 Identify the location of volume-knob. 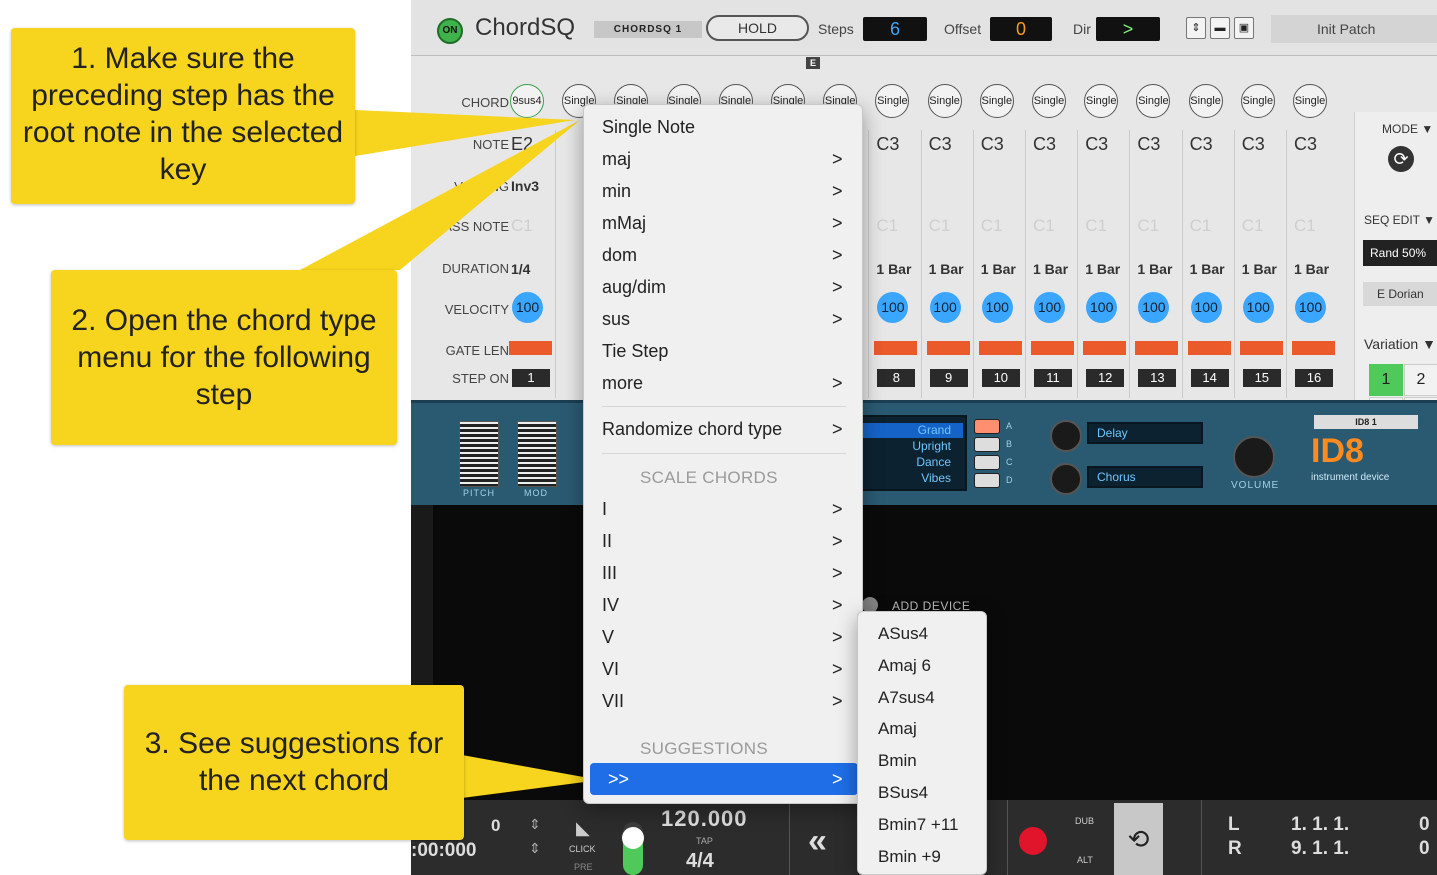
(1254, 457).